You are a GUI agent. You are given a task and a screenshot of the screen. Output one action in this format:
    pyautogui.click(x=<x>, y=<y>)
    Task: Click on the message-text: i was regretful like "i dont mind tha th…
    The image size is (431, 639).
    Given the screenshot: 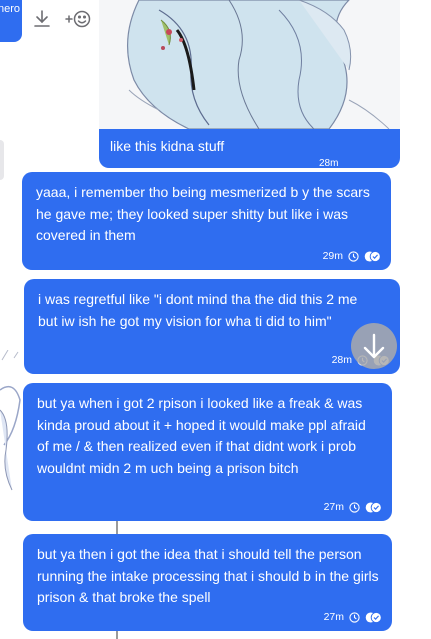 What is the action you would take?
    pyautogui.click(x=198, y=310)
    